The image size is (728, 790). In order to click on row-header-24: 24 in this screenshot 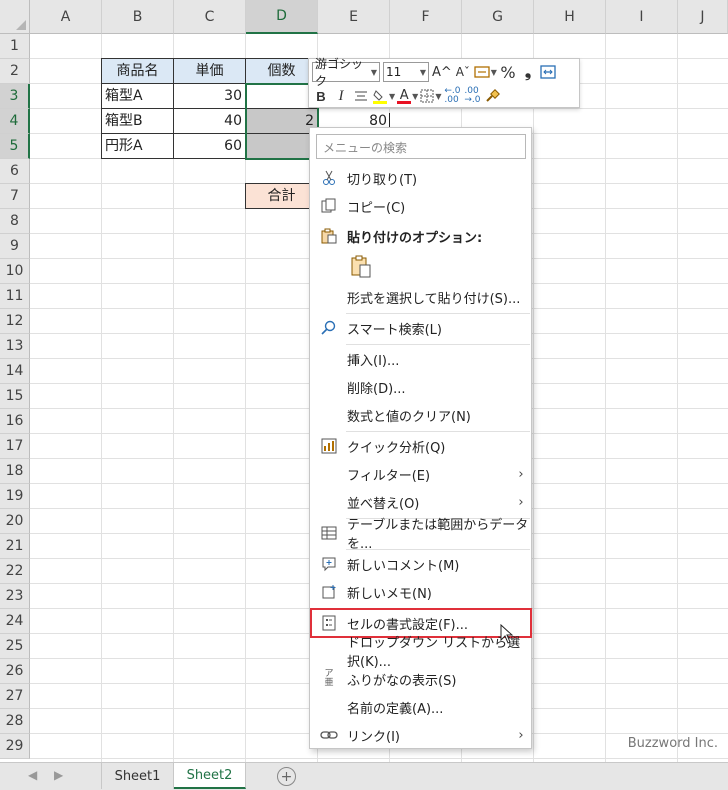, I will do `click(15, 621)`.